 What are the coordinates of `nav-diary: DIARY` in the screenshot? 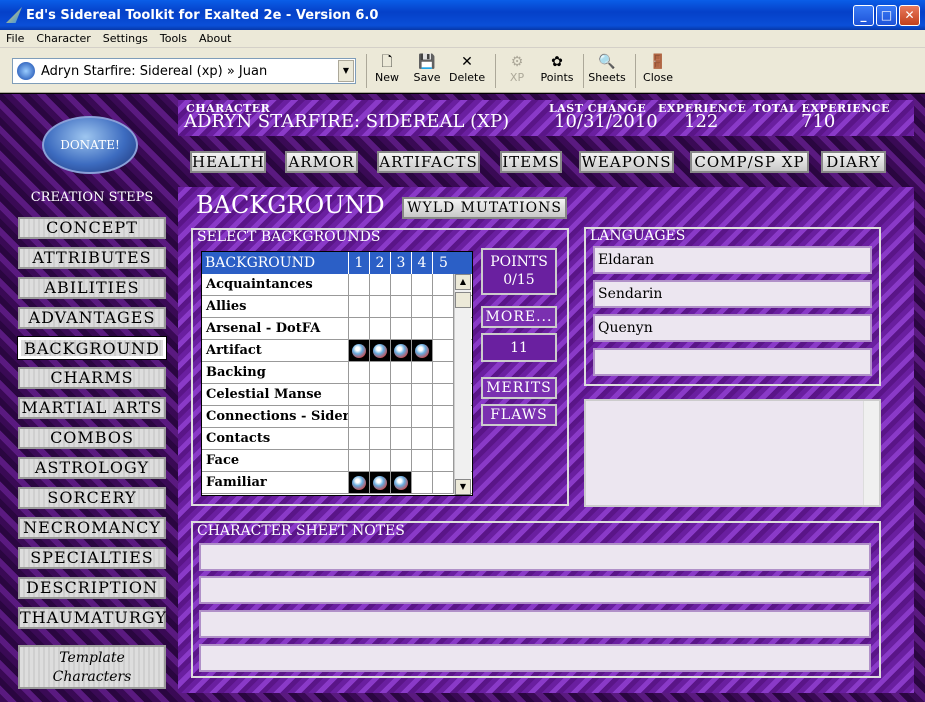 It's located at (853, 162).